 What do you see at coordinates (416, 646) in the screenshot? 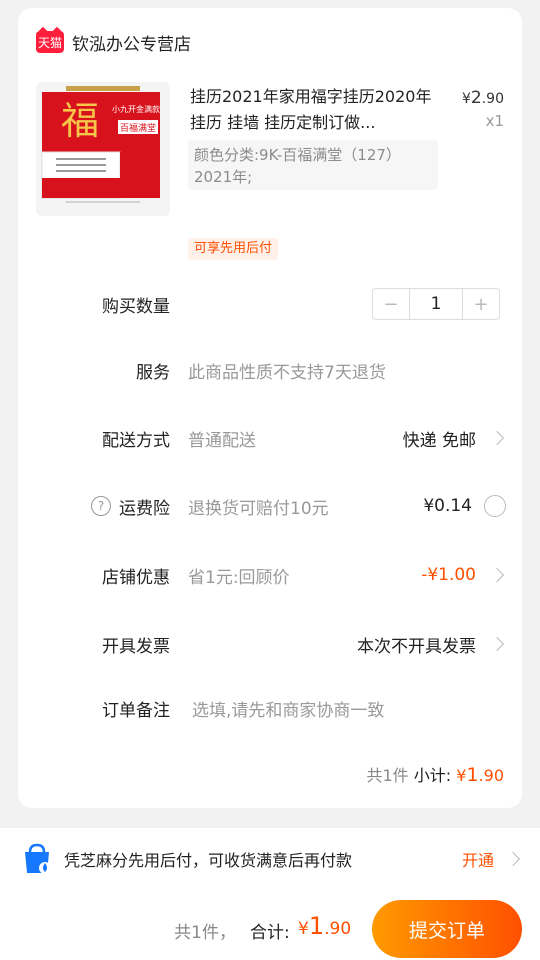
I see `invoice-option: 本次不开具发票` at bounding box center [416, 646].